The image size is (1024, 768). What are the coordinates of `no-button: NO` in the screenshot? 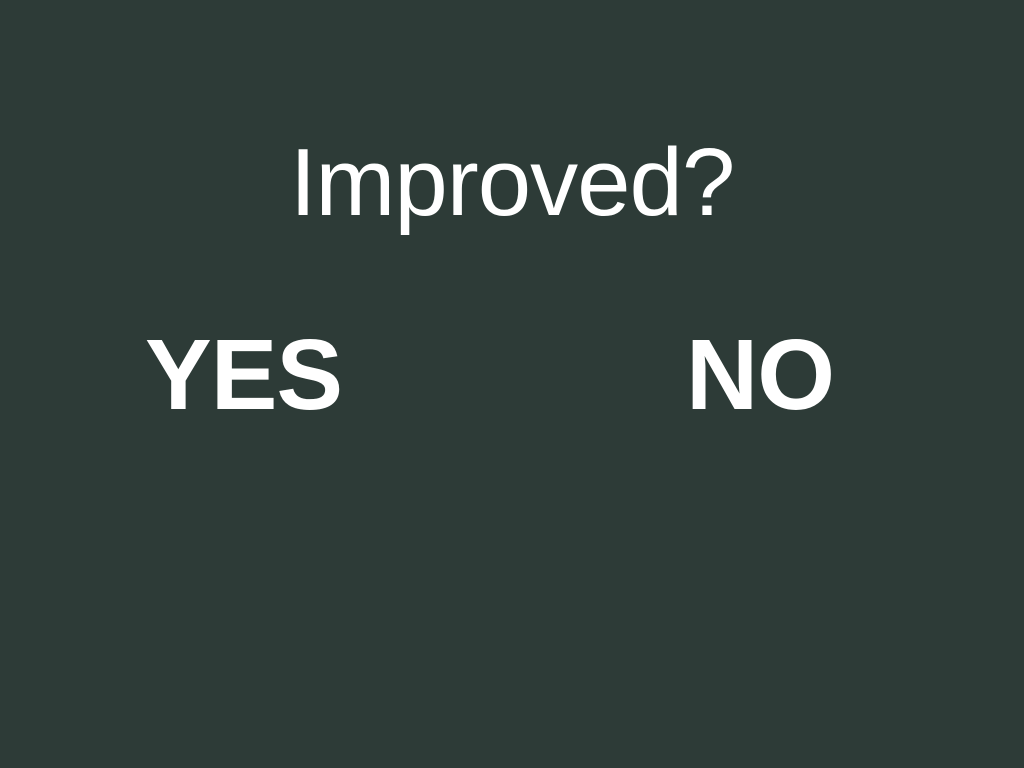 It's located at (771, 375).